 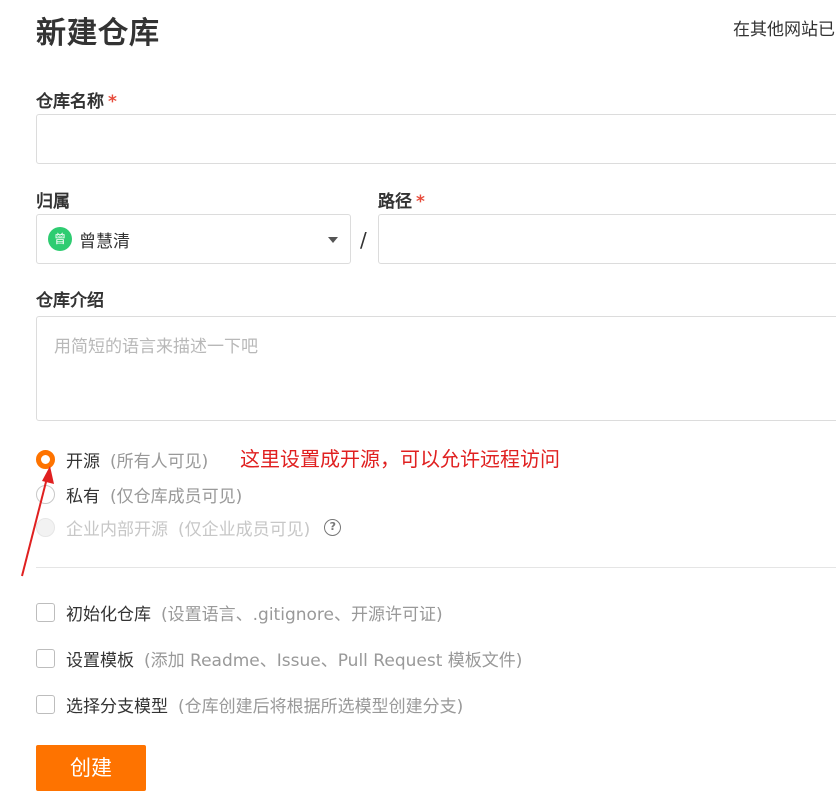 I want to click on repo-name-label: 仓库名称 *, so click(x=76, y=99).